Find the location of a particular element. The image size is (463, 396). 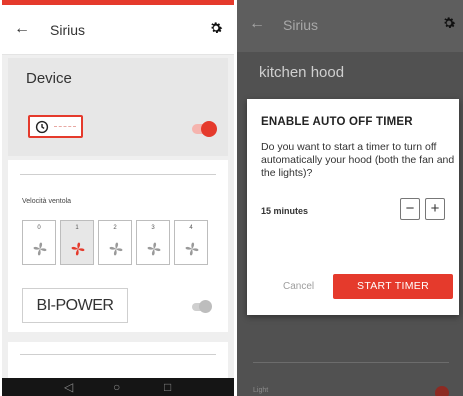

timer-duration: 15 minutes is located at coordinates (285, 211).